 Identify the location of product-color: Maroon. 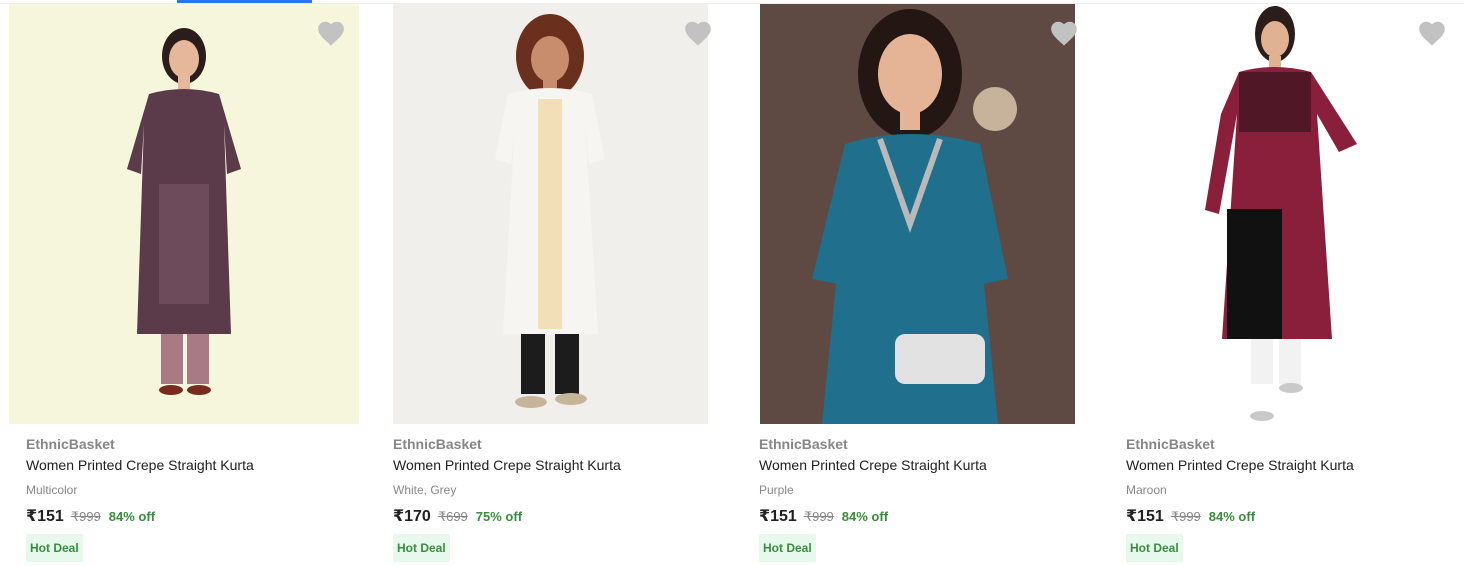
(1146, 490).